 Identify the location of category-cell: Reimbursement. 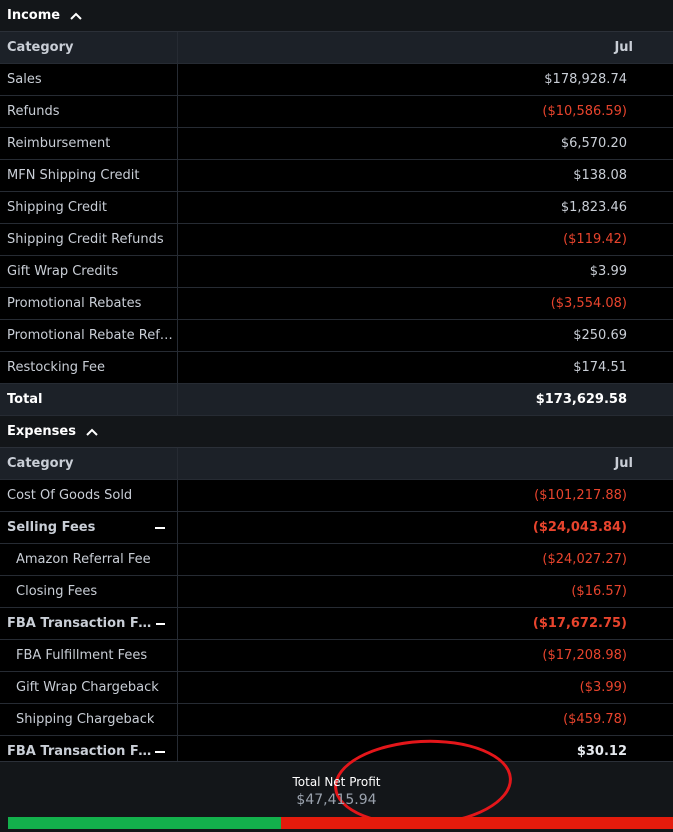
(89, 143).